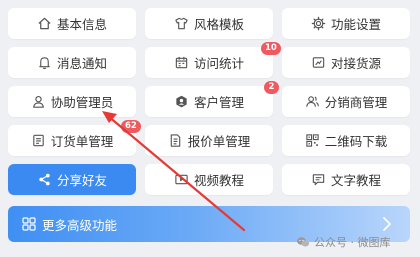 The width and height of the screenshot is (420, 257). Describe the element at coordinates (81, 24) in the screenshot. I see `tile-label: 基本信息` at that location.